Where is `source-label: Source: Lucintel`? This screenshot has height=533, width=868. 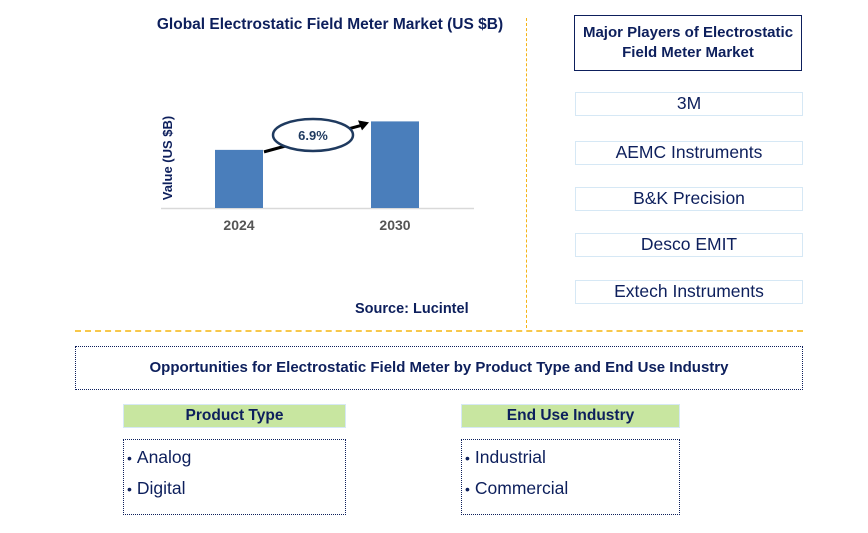
source-label: Source: Lucintel is located at coordinates (412, 309).